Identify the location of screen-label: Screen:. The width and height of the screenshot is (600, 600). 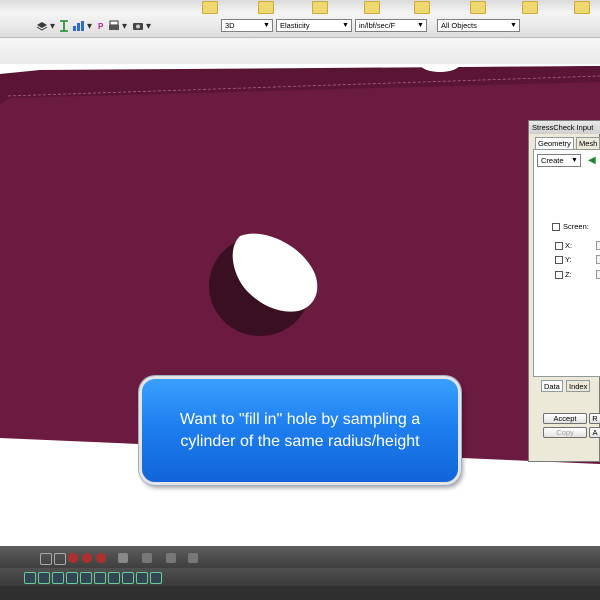
(576, 226).